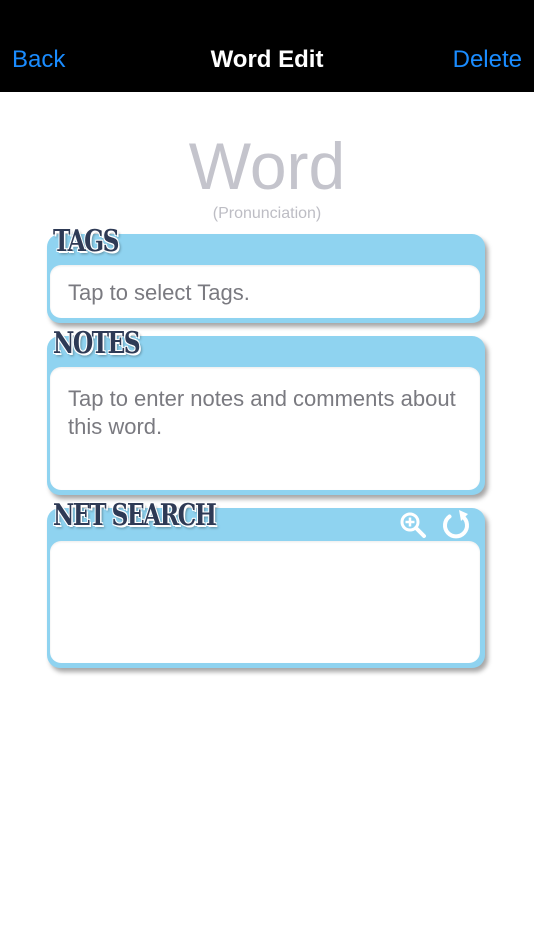 This screenshot has width=534, height=950. I want to click on net-search-card: NET SEARCH, so click(266, 583).